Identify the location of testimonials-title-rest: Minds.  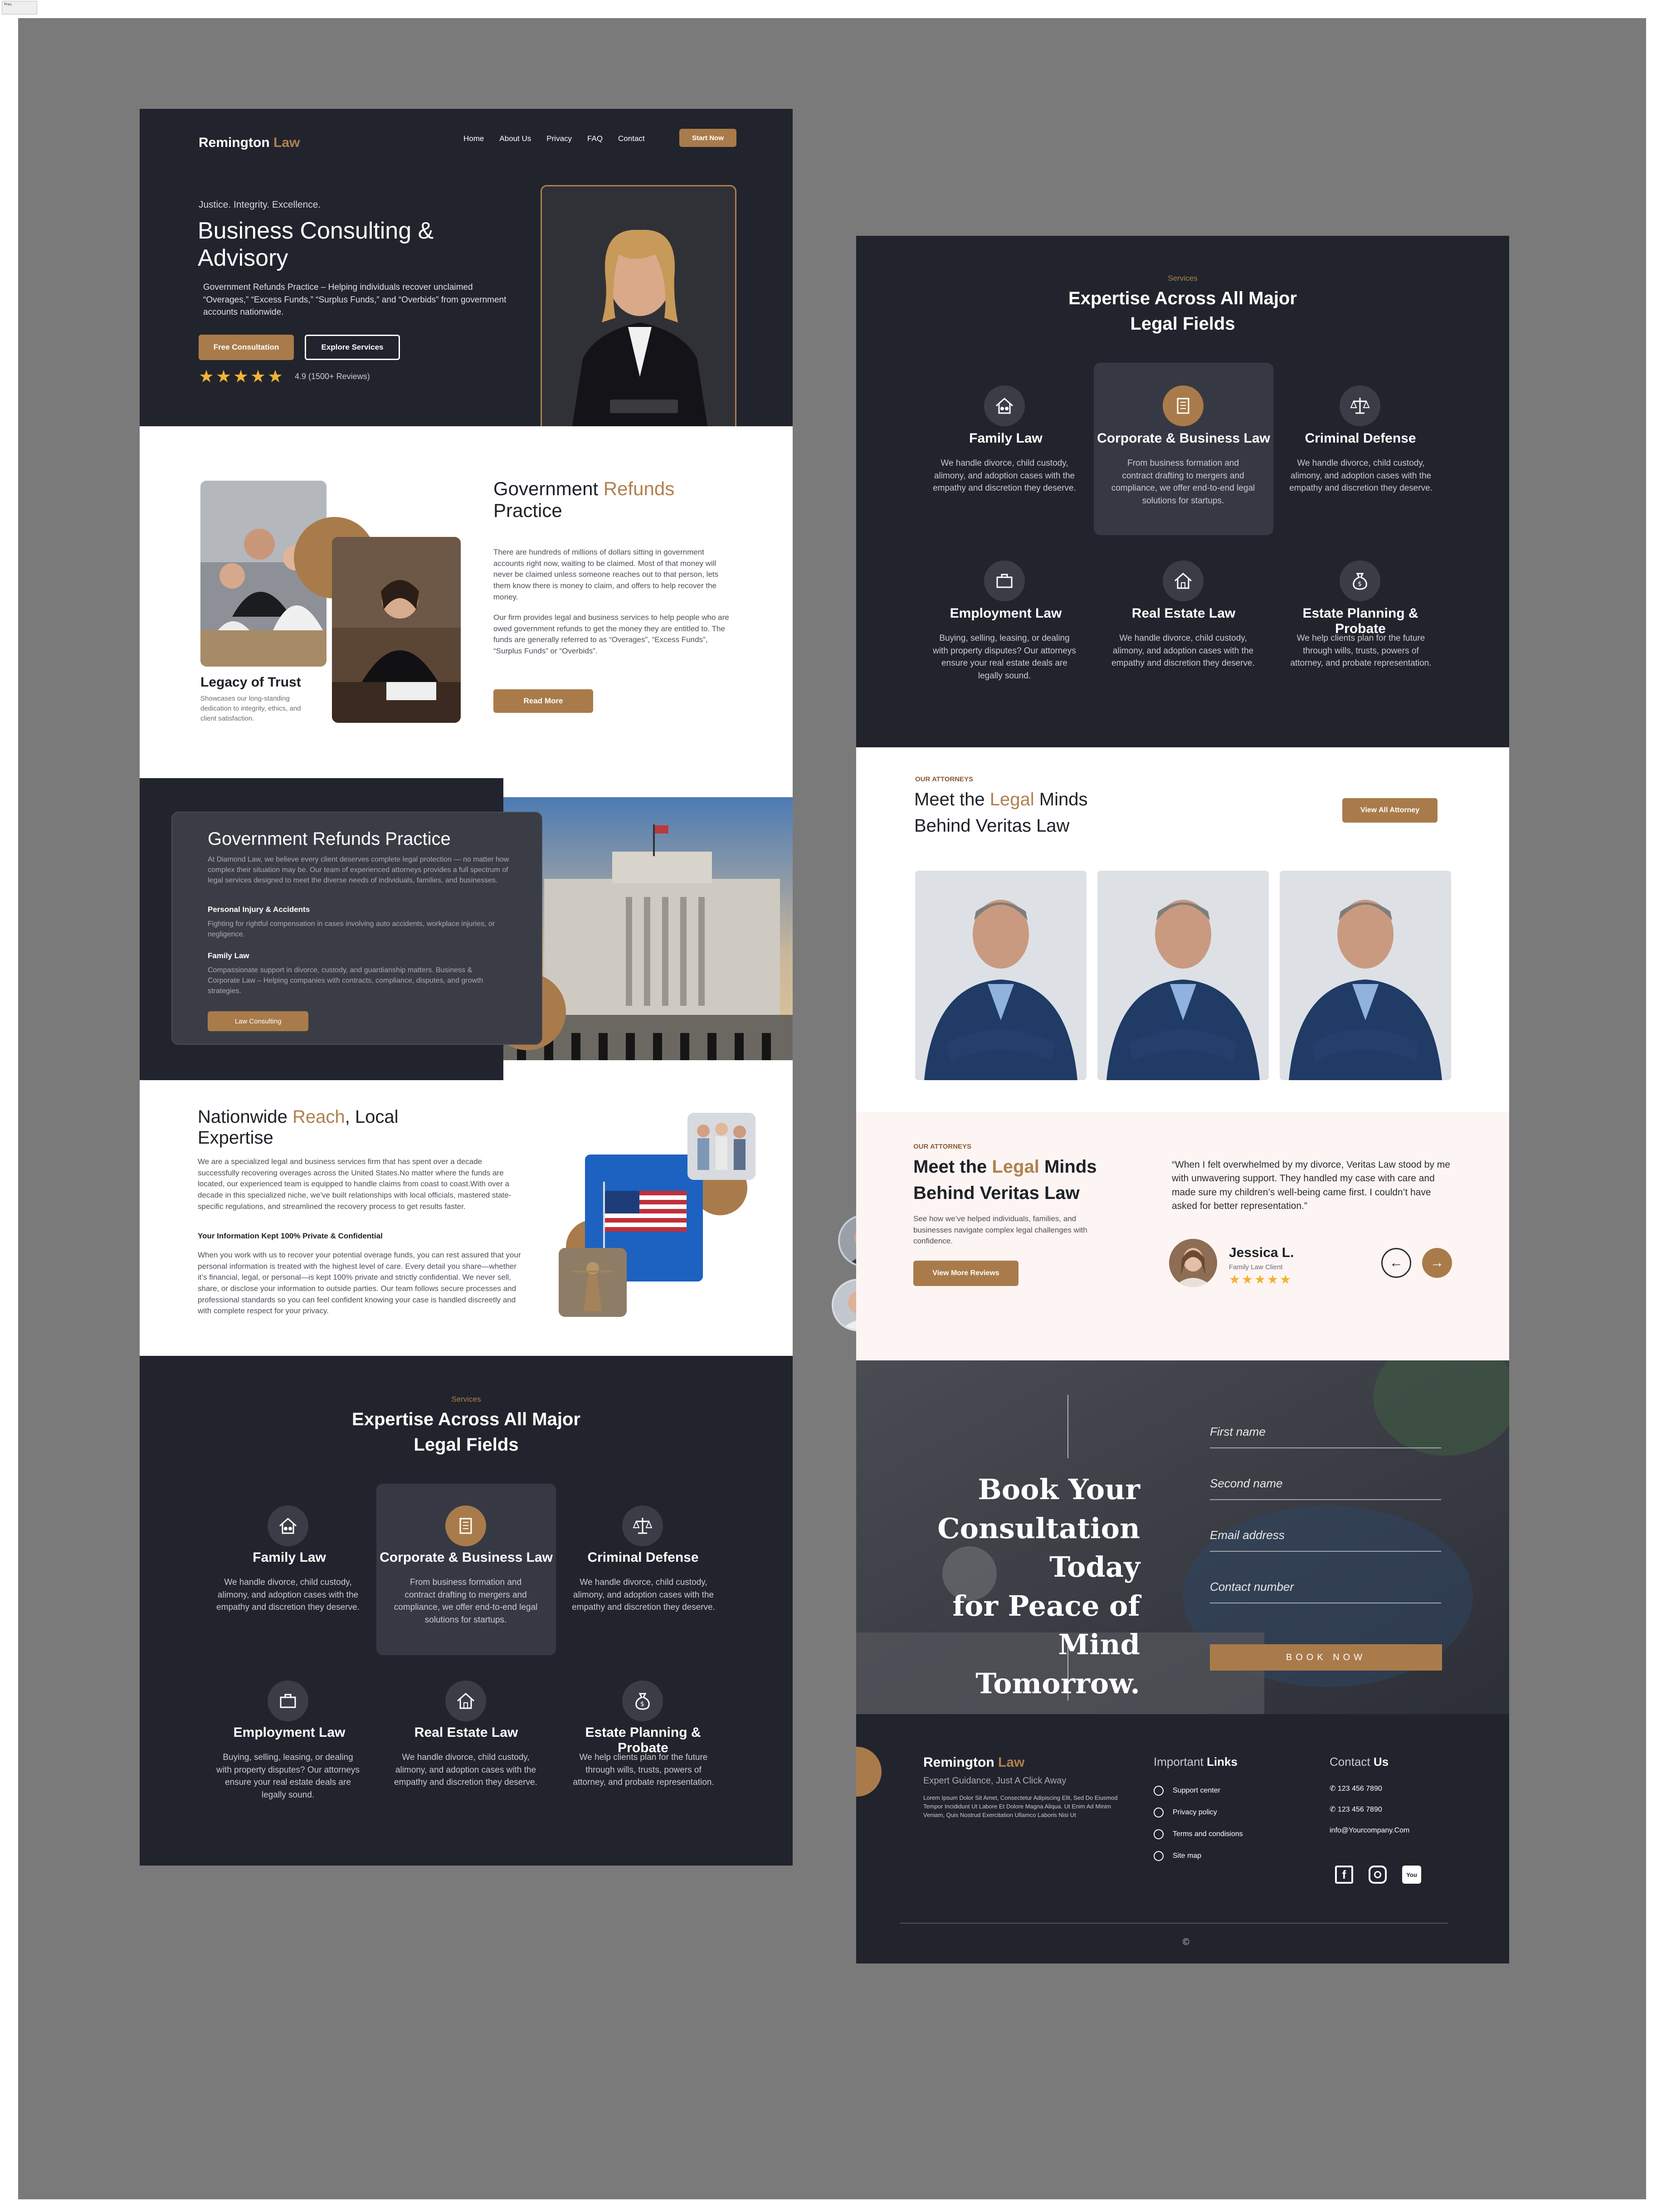
(1070, 1167).